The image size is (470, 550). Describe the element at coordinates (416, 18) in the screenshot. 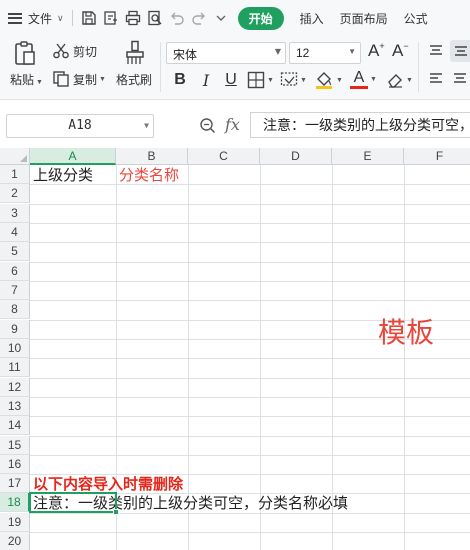

I see `tab-formulas: 公式` at that location.